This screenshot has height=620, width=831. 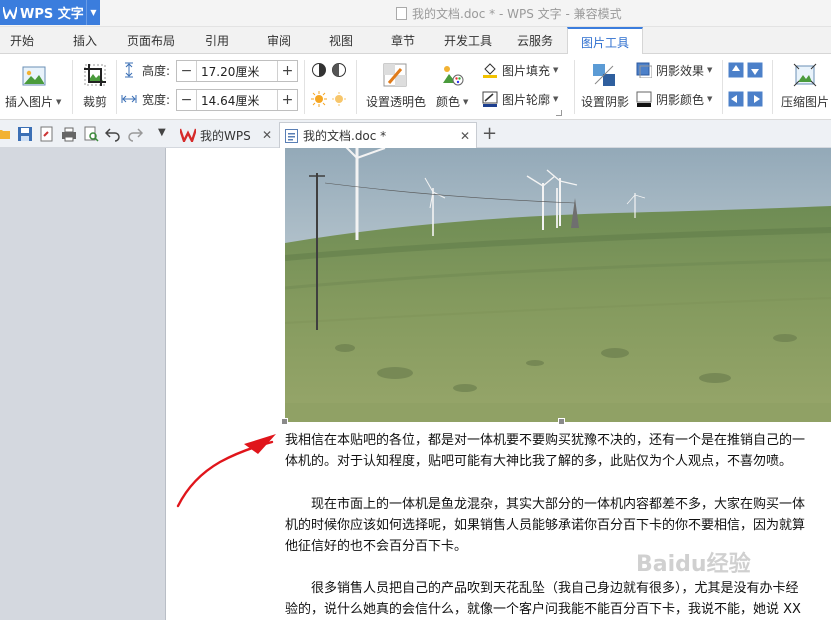 I want to click on width-input: 14.64厘米, so click(x=237, y=100).